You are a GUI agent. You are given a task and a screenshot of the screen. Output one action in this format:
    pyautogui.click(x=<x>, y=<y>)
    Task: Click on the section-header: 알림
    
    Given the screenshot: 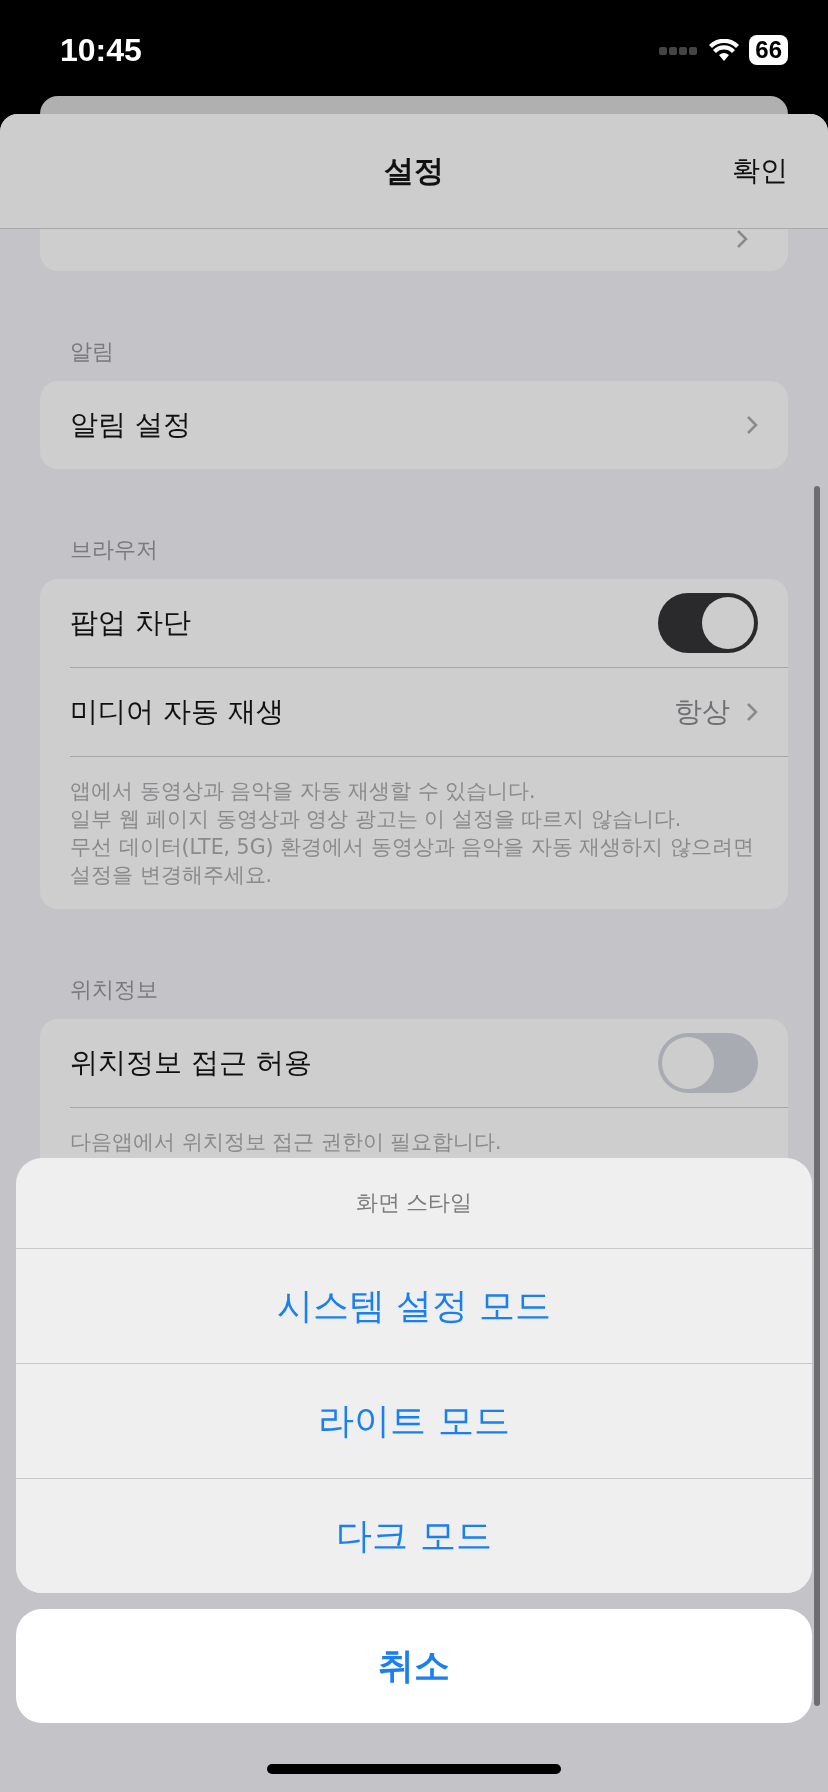 What is the action you would take?
    pyautogui.click(x=92, y=352)
    